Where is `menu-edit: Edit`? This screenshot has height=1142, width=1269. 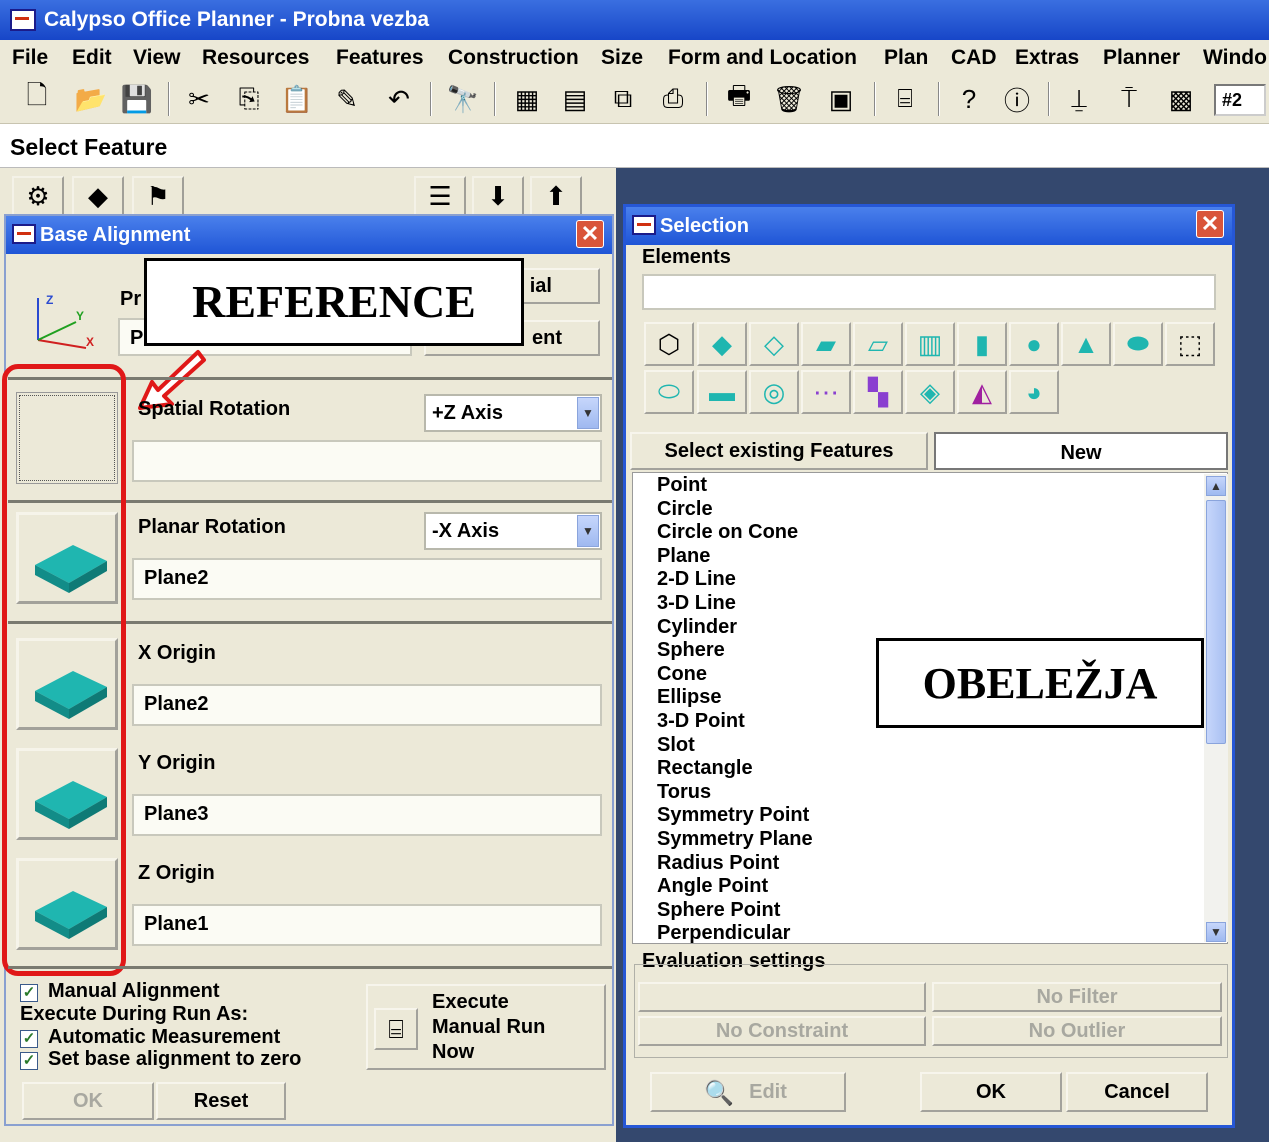
menu-edit: Edit is located at coordinates (92, 58).